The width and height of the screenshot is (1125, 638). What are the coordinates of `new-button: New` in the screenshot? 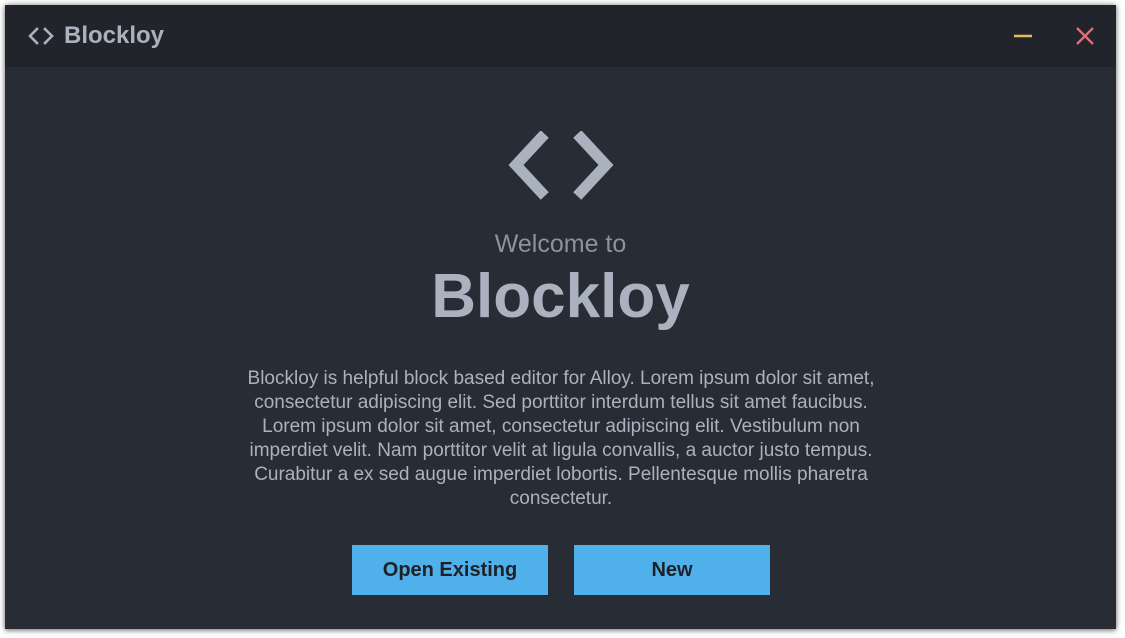 It's located at (672, 570).